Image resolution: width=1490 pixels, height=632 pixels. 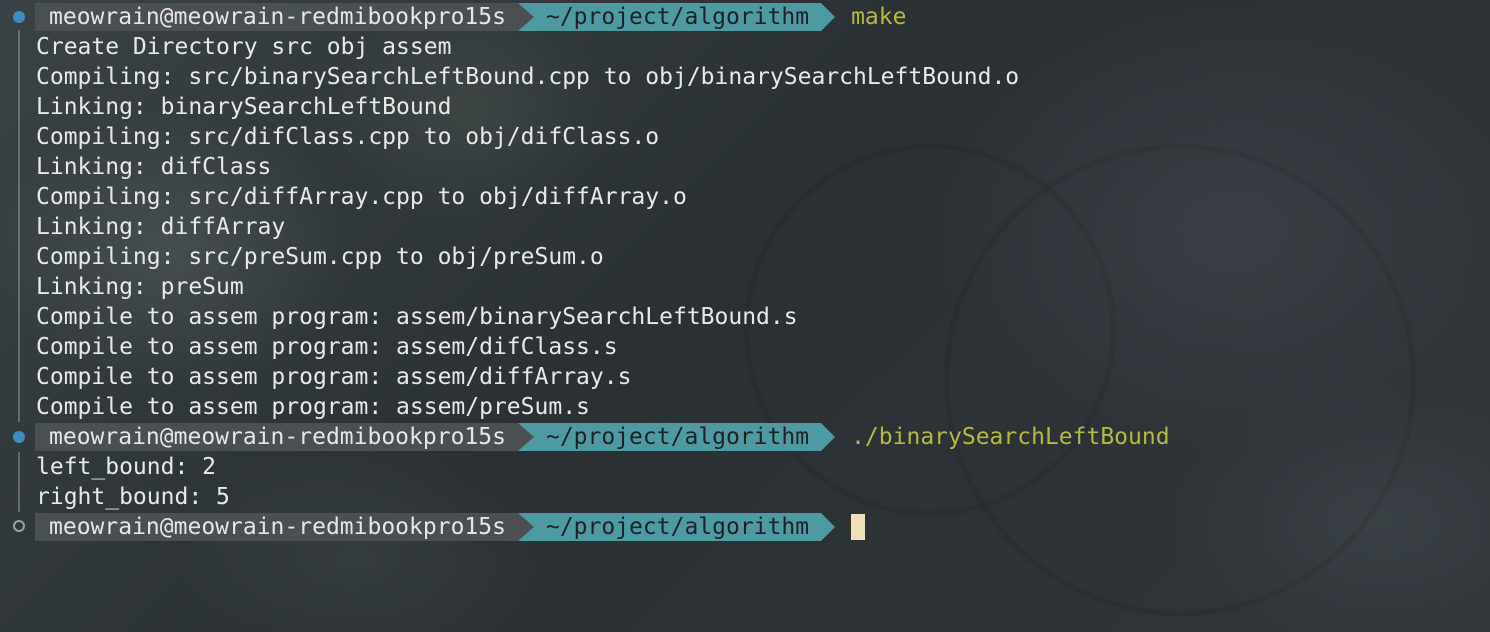 What do you see at coordinates (244, 107) in the screenshot?
I see `output-line: Linking: binarySearchLeftBound` at bounding box center [244, 107].